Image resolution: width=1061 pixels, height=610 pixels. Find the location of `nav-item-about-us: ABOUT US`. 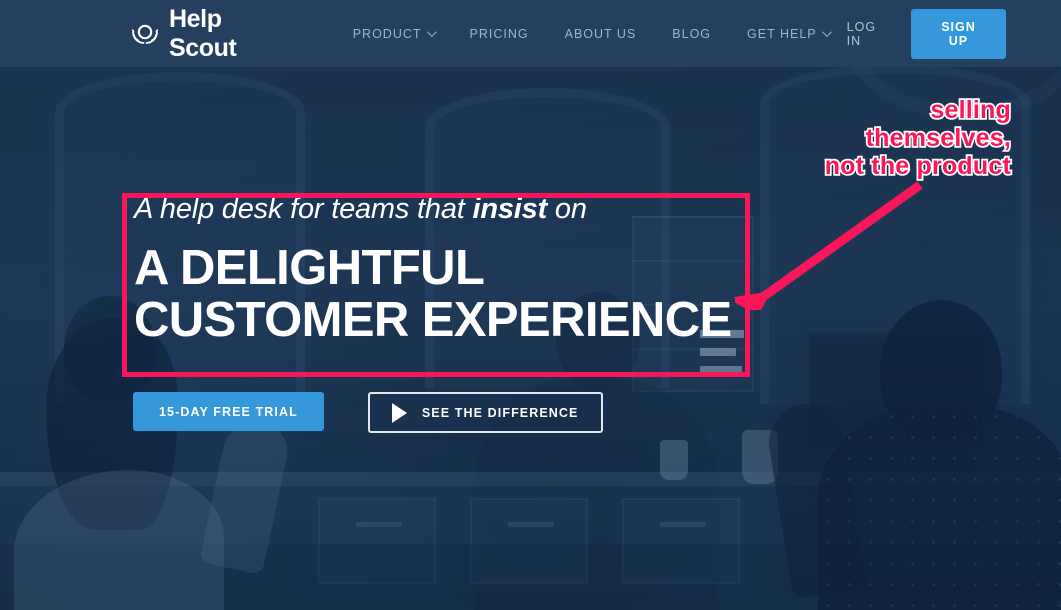

nav-item-about-us: ABOUT US is located at coordinates (601, 34).